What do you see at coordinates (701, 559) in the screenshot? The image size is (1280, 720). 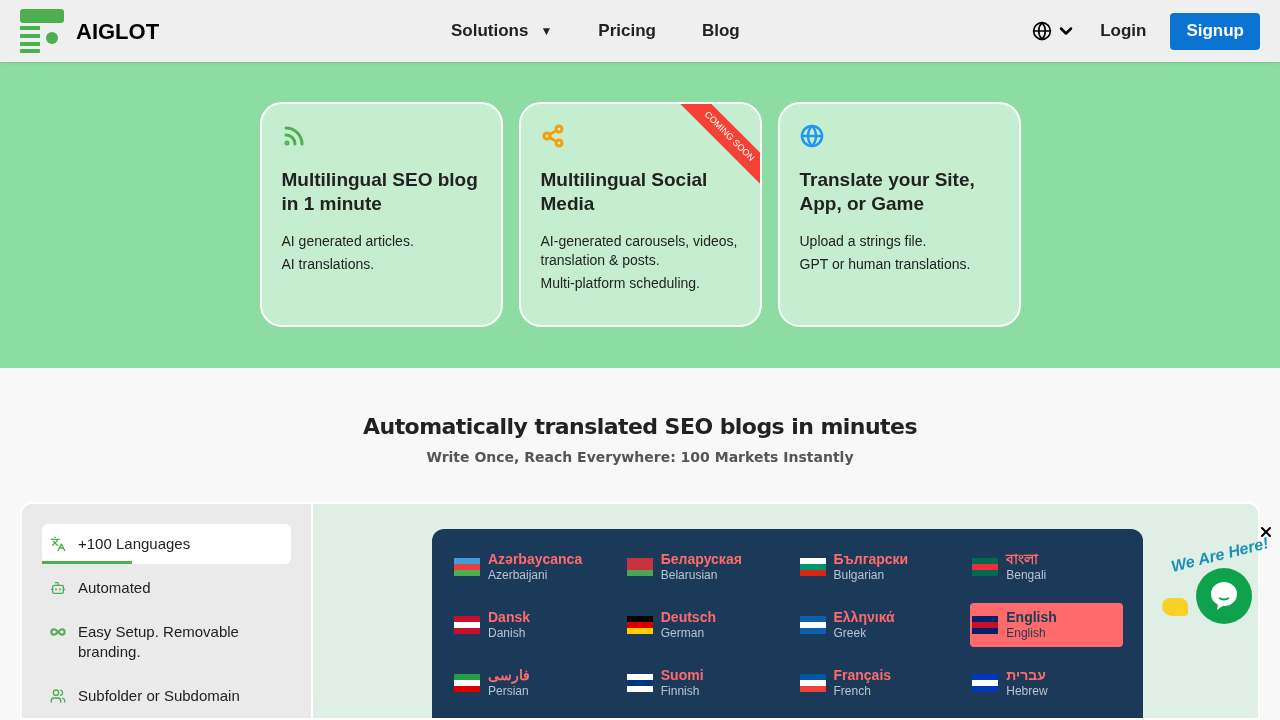 I see `native-name: Беларуская` at bounding box center [701, 559].